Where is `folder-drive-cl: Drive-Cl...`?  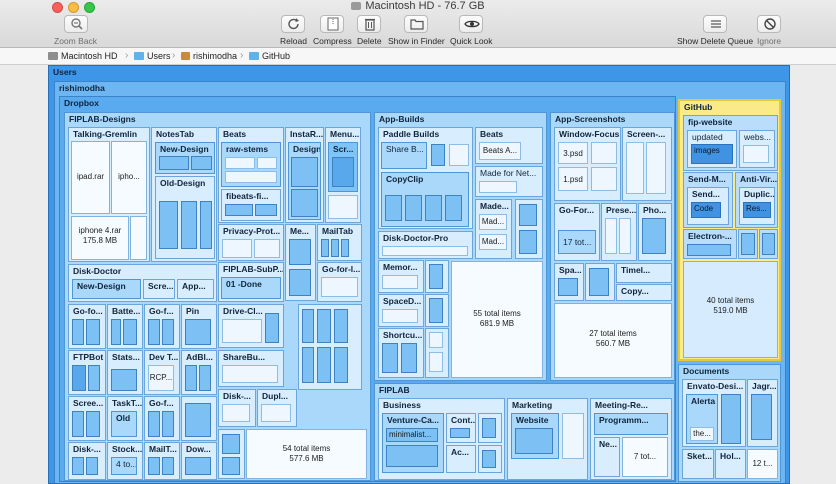 folder-drive-cl: Drive-Cl... is located at coordinates (251, 326).